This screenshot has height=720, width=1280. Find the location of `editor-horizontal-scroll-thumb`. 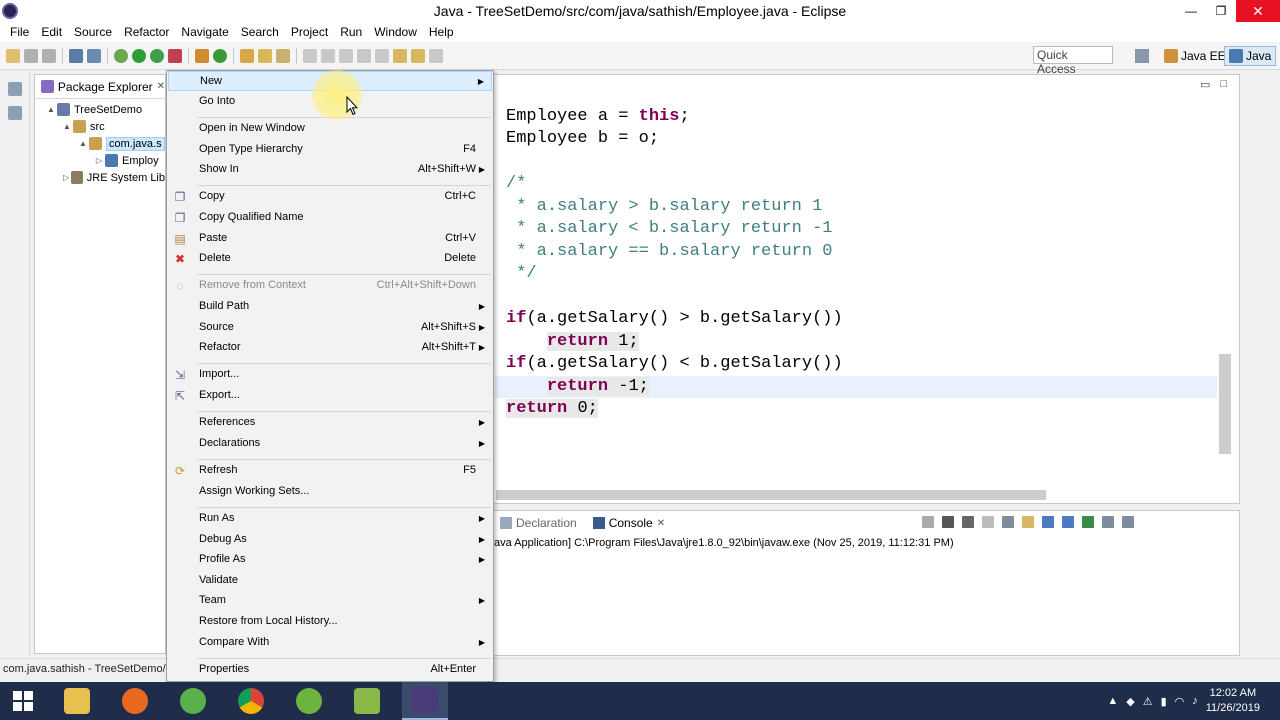

editor-horizontal-scroll-thumb is located at coordinates (771, 495).